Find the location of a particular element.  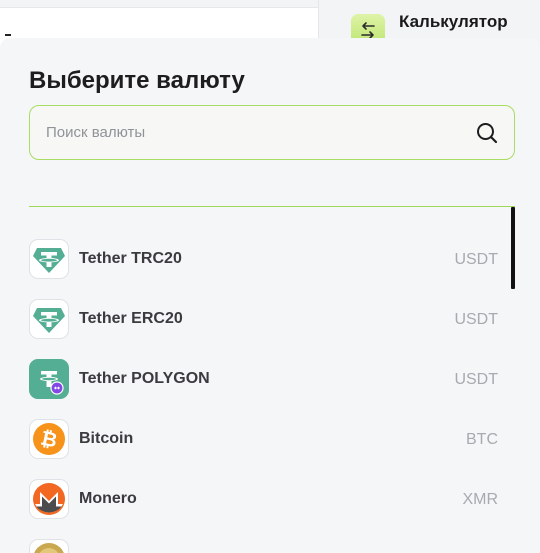

currency-item-tether-polygon: Tether POLYGON USDT is located at coordinates (255, 363).